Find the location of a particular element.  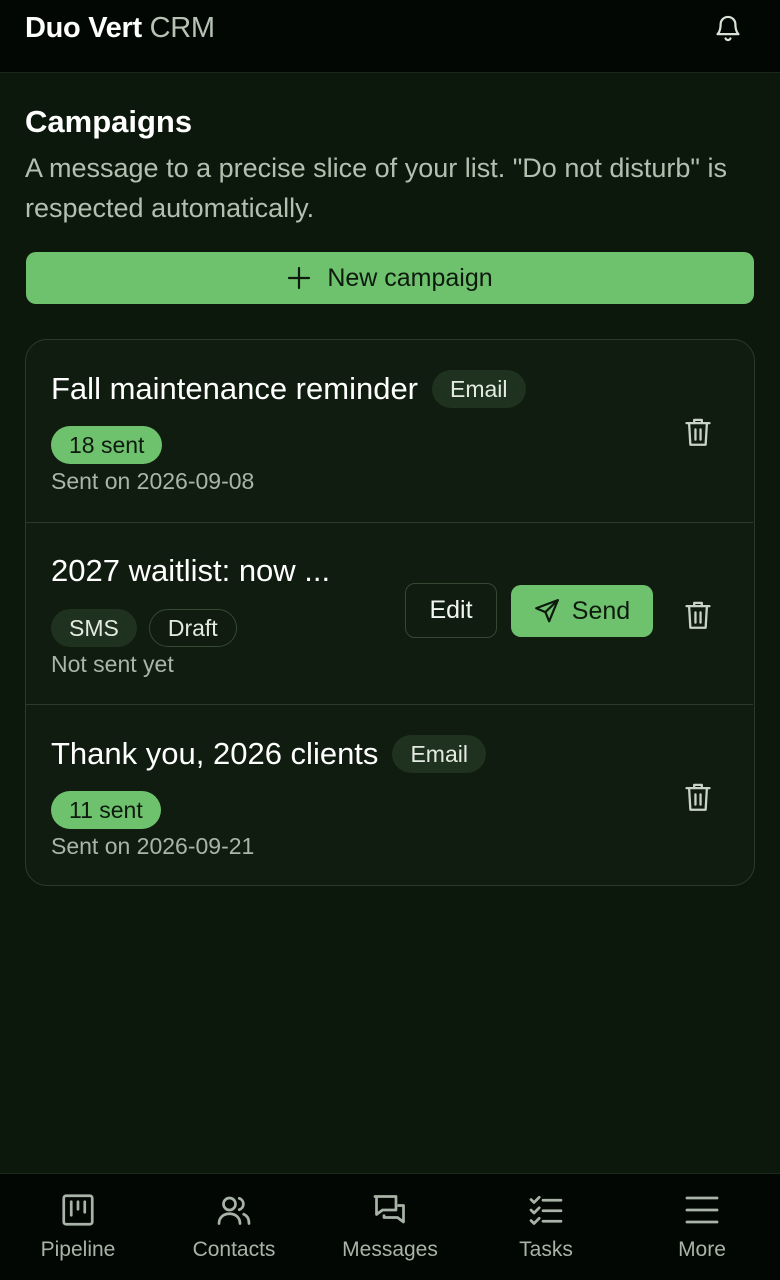

send-button: Send is located at coordinates (582, 611).